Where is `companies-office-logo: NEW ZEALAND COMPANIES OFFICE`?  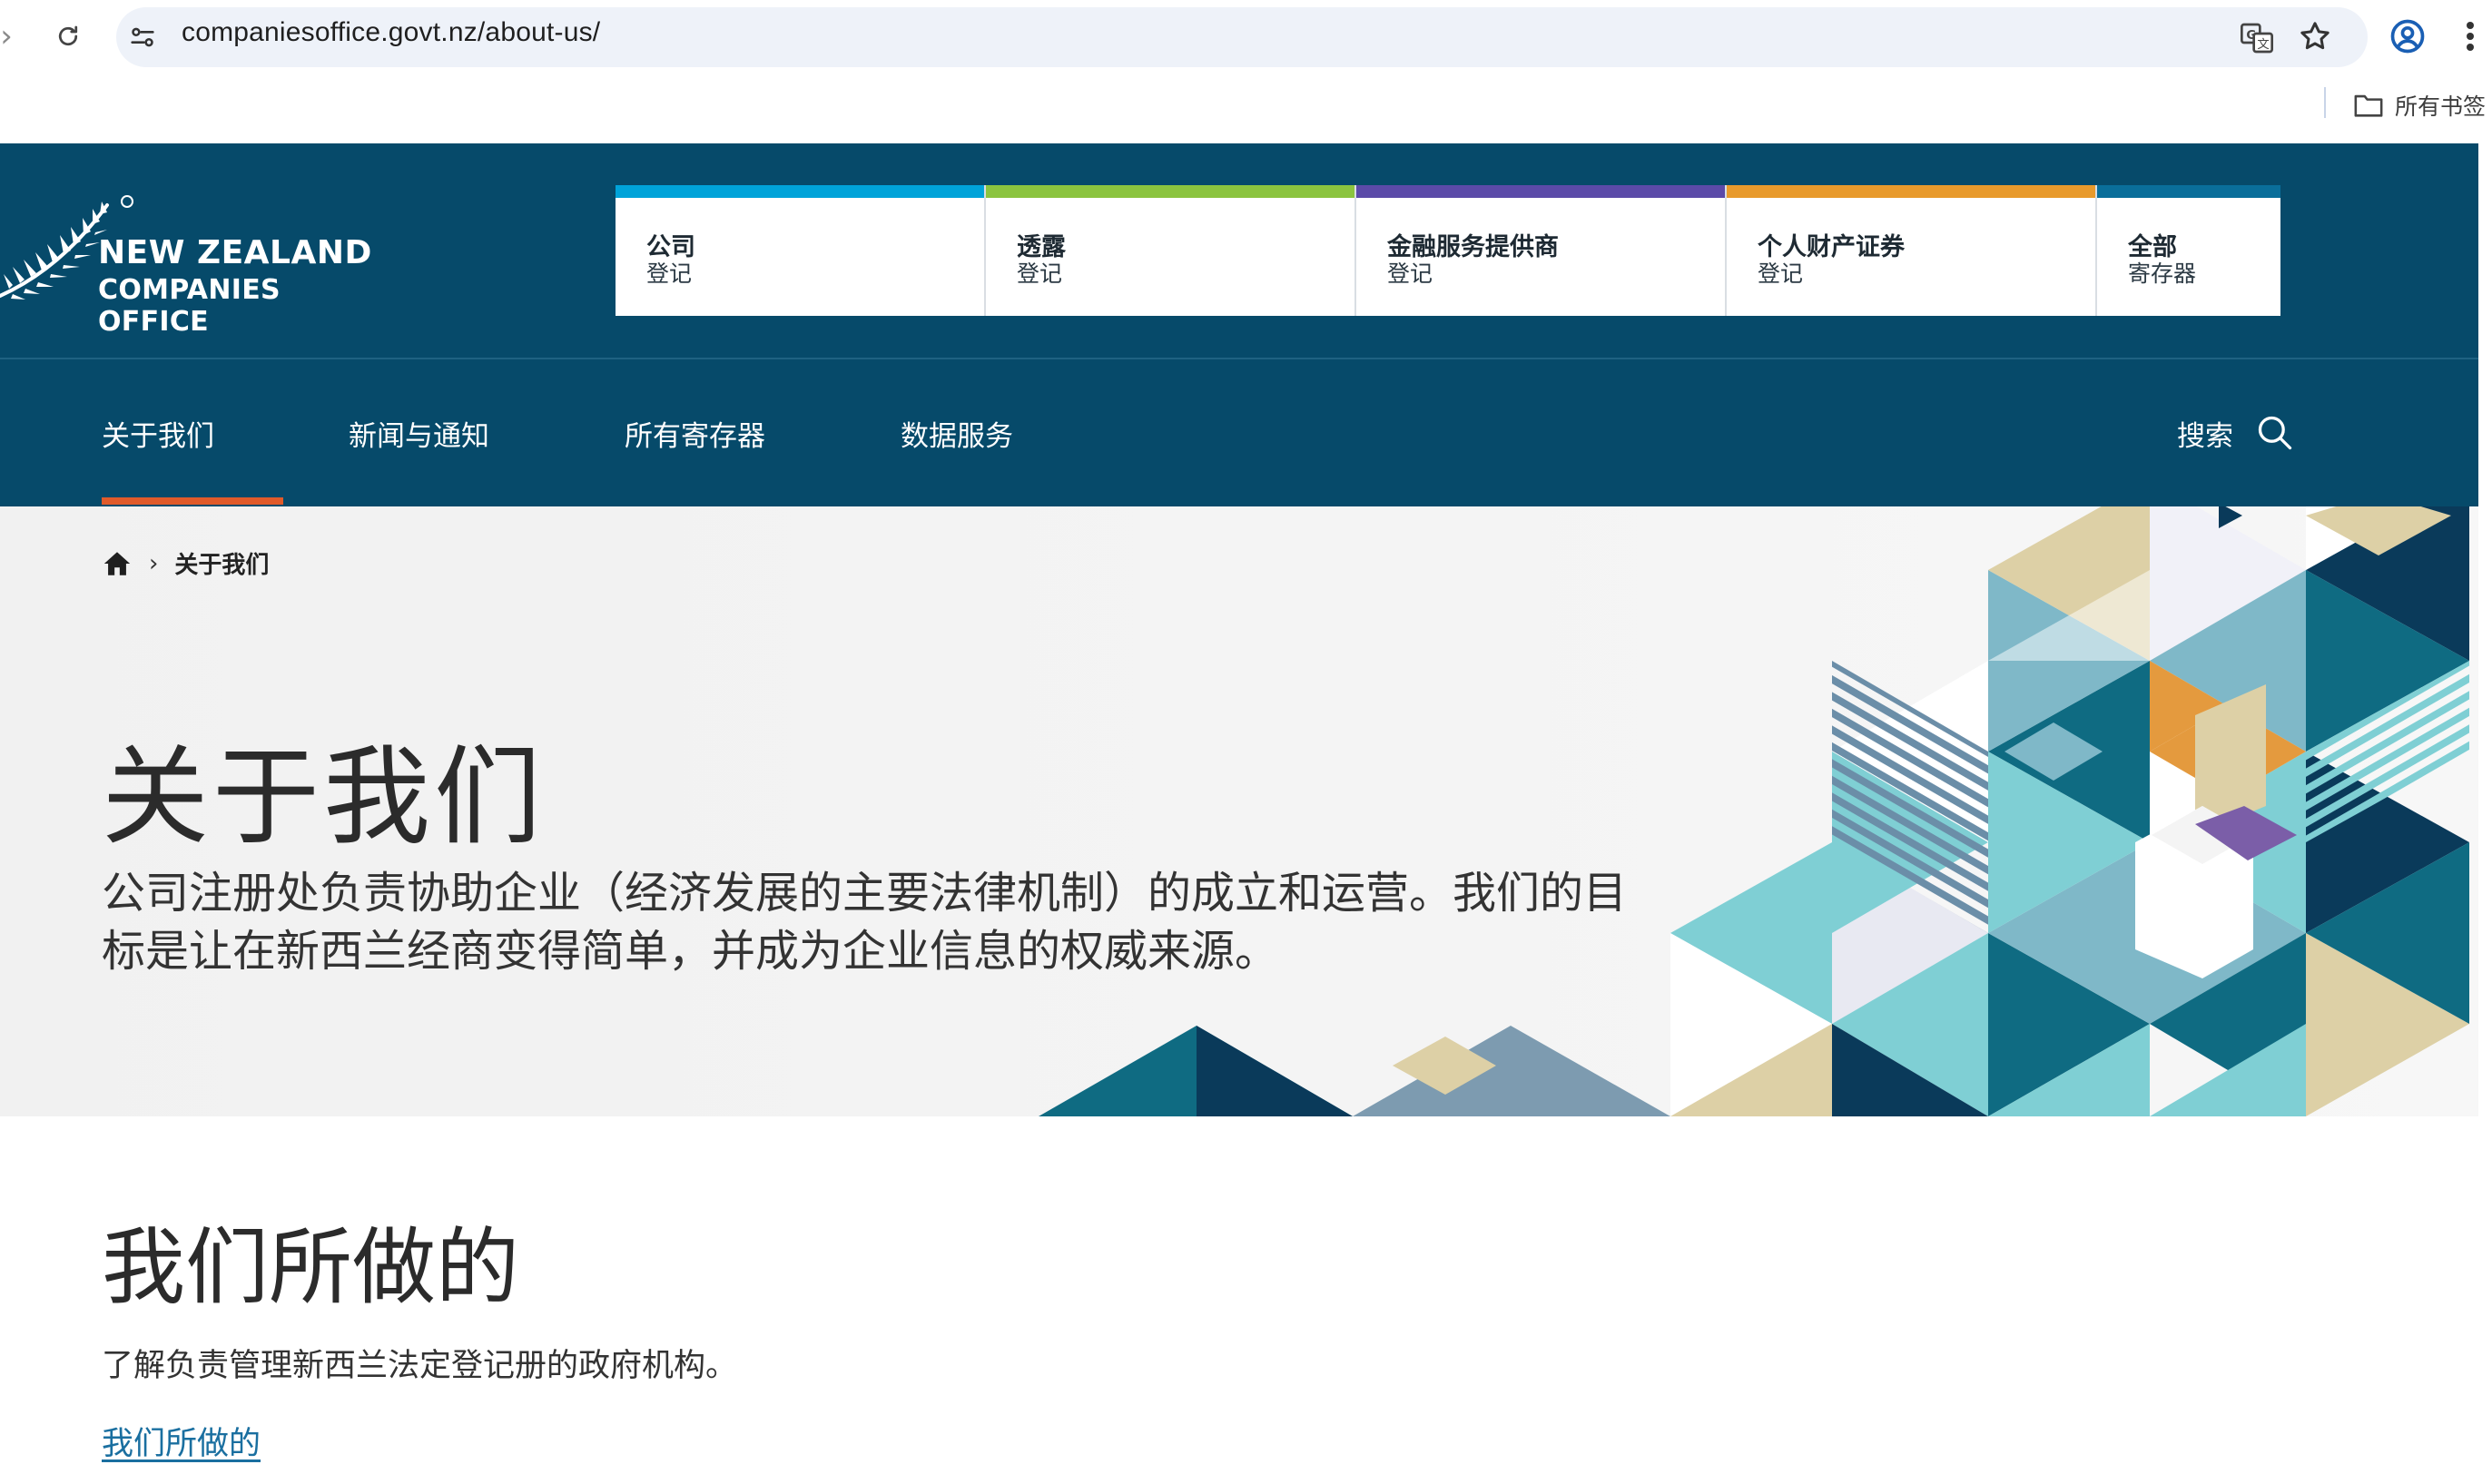
companies-office-logo: NEW ZEALAND COMPANIES OFFICE is located at coordinates (190, 247).